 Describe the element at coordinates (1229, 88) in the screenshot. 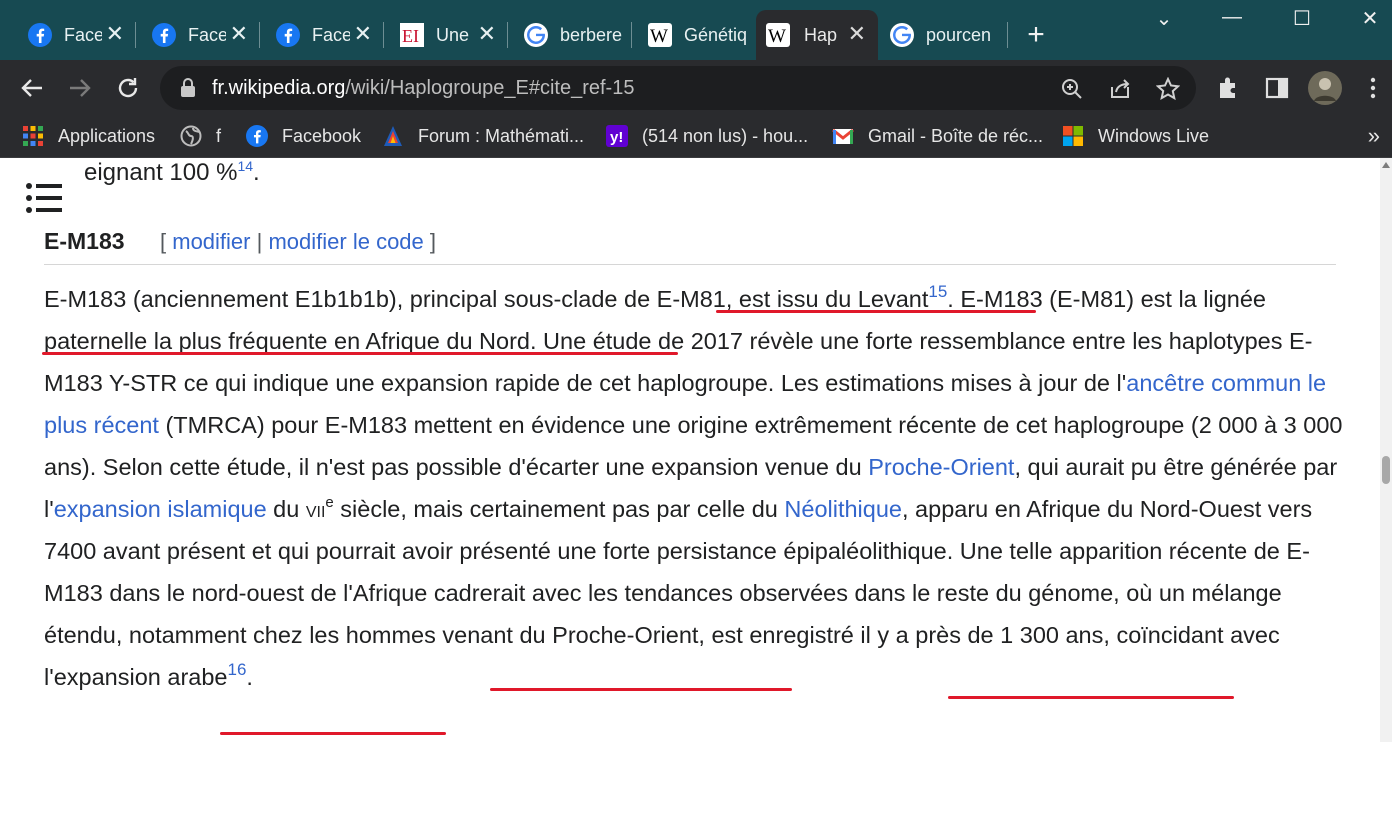

I see `extensions-puzzle-icon` at that location.